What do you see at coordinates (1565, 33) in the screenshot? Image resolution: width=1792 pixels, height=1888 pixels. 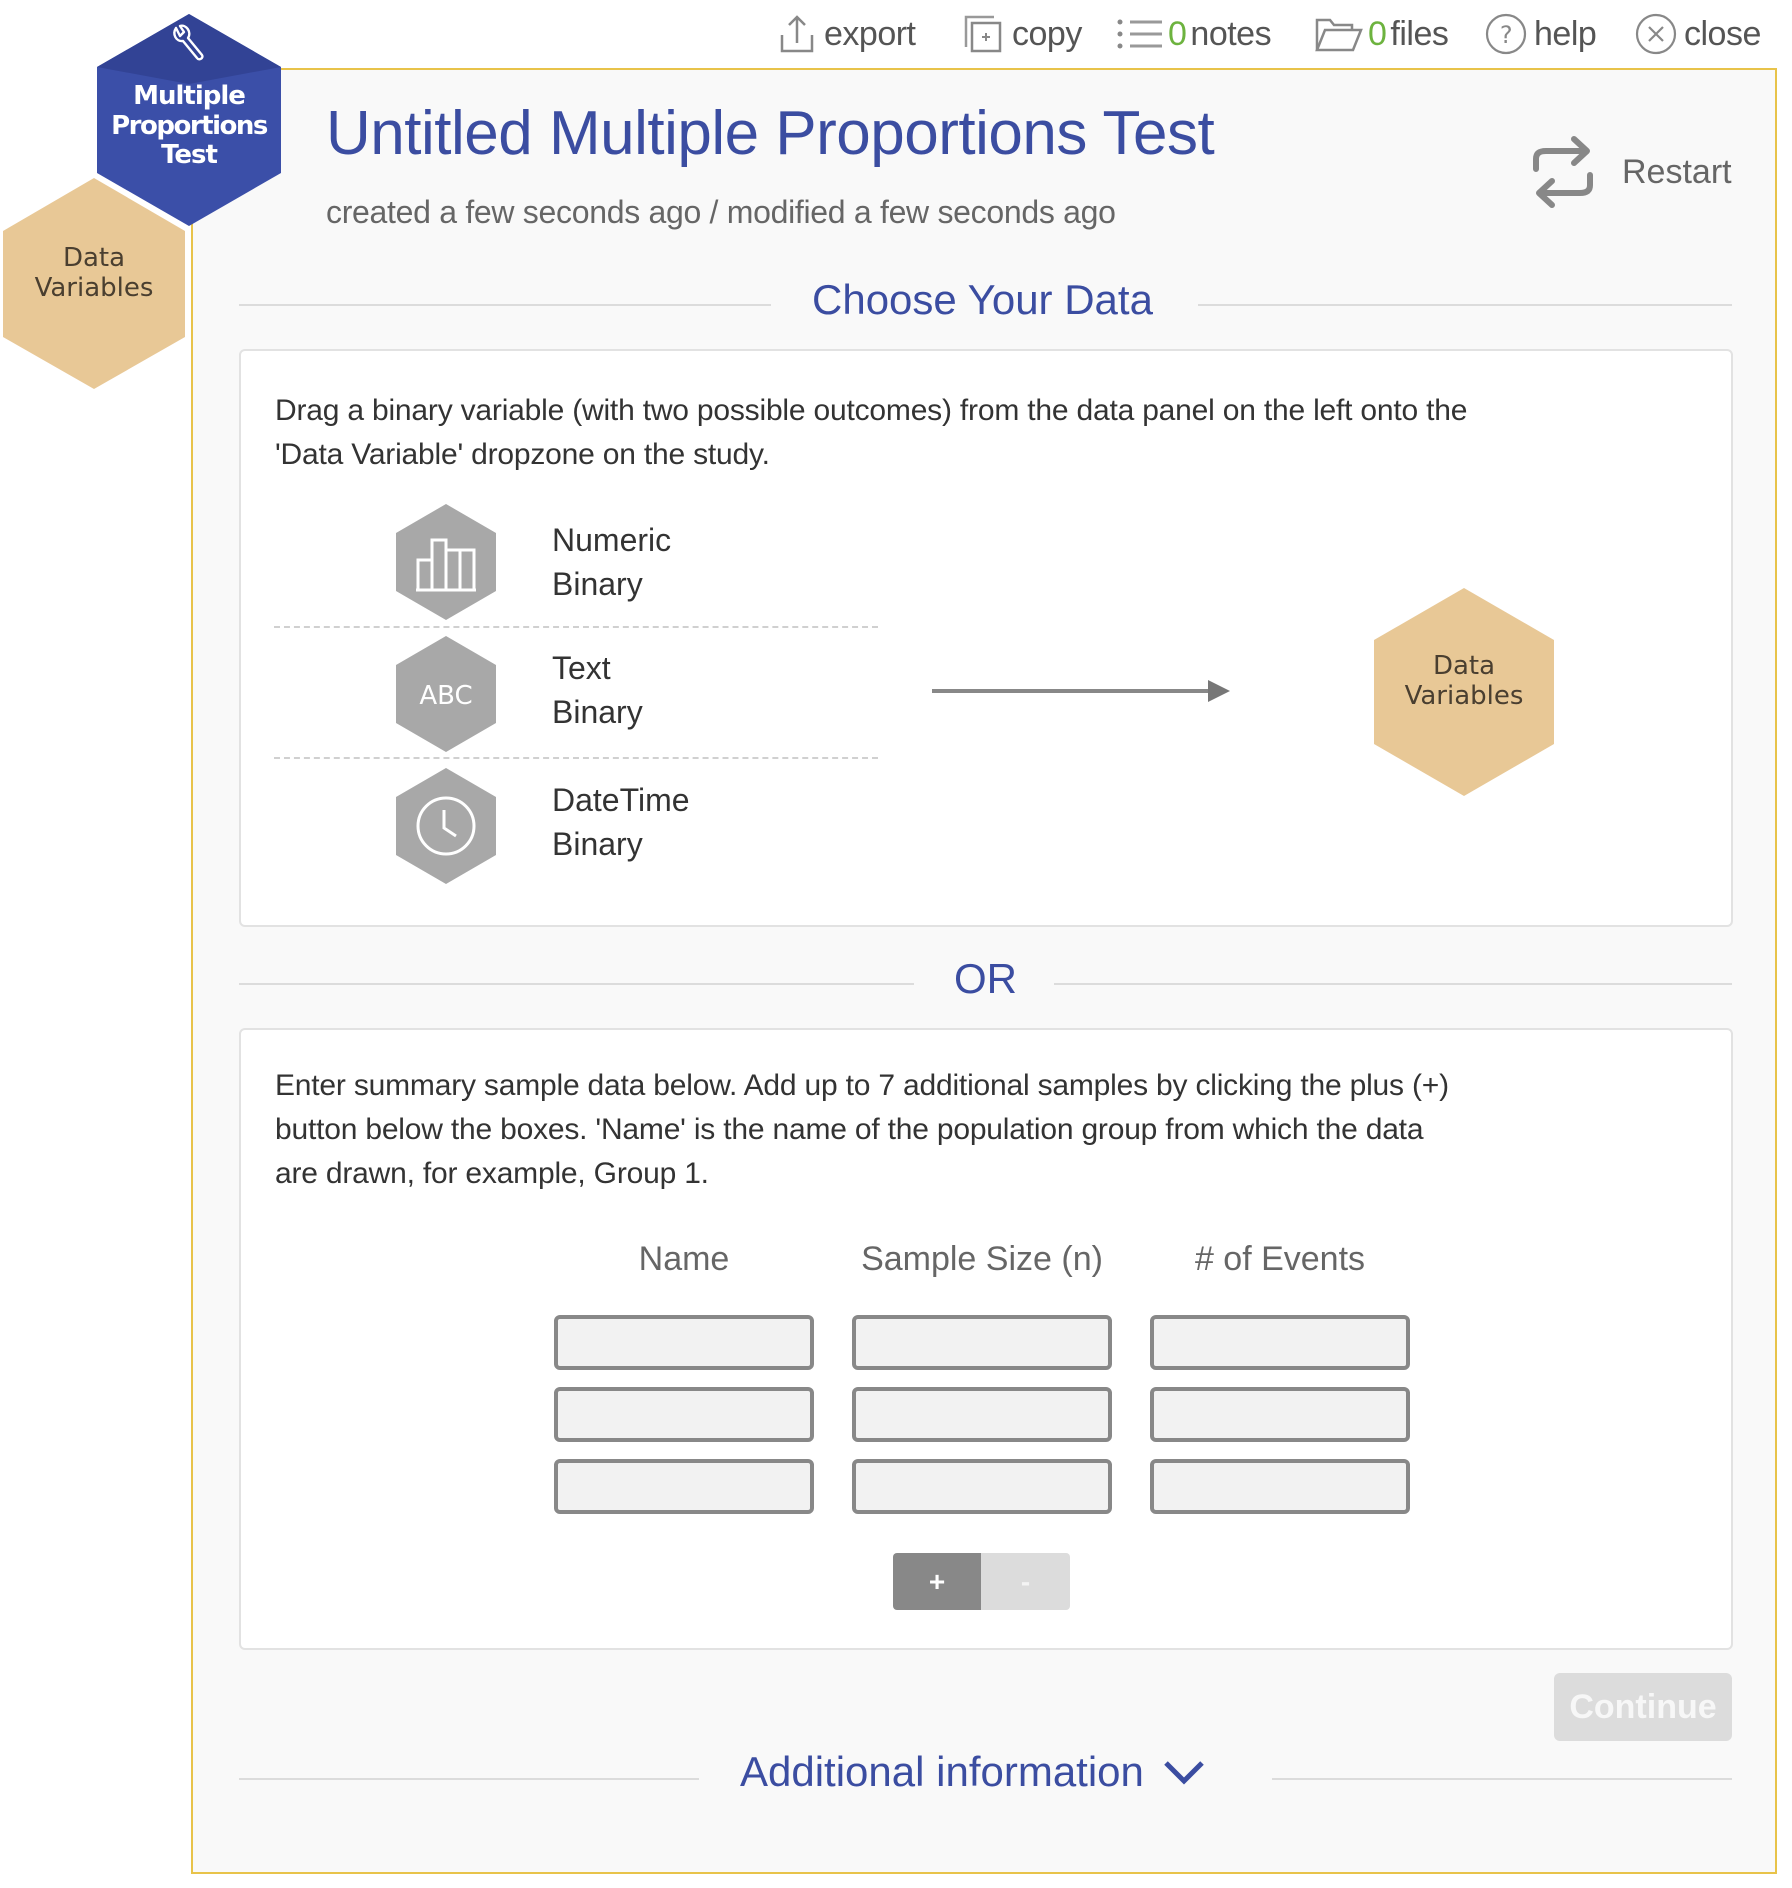 I see `help-label: help` at bounding box center [1565, 33].